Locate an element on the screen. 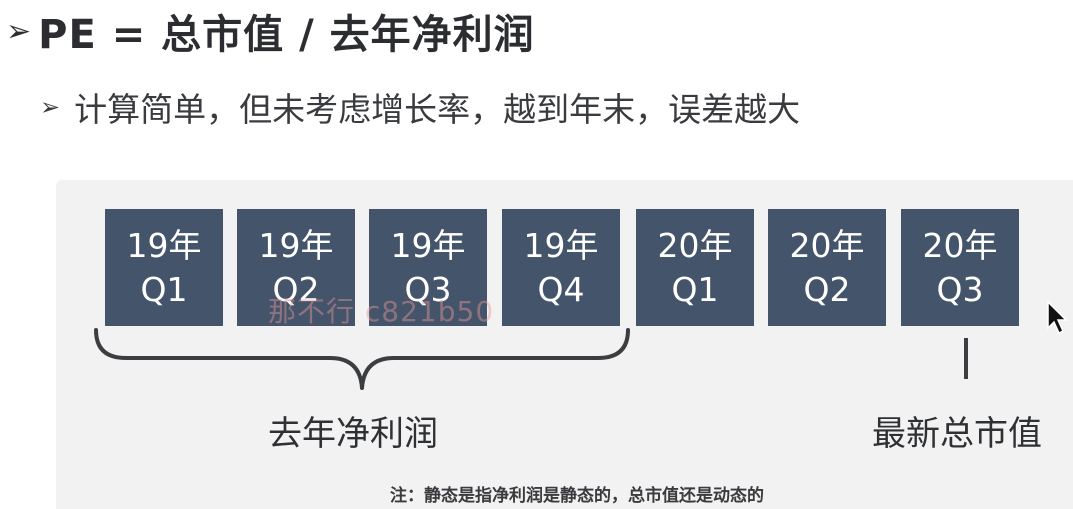 The height and width of the screenshot is (509, 1073). slide-title-text: PE = 总市值 / 去年净利润 is located at coordinates (286, 35).